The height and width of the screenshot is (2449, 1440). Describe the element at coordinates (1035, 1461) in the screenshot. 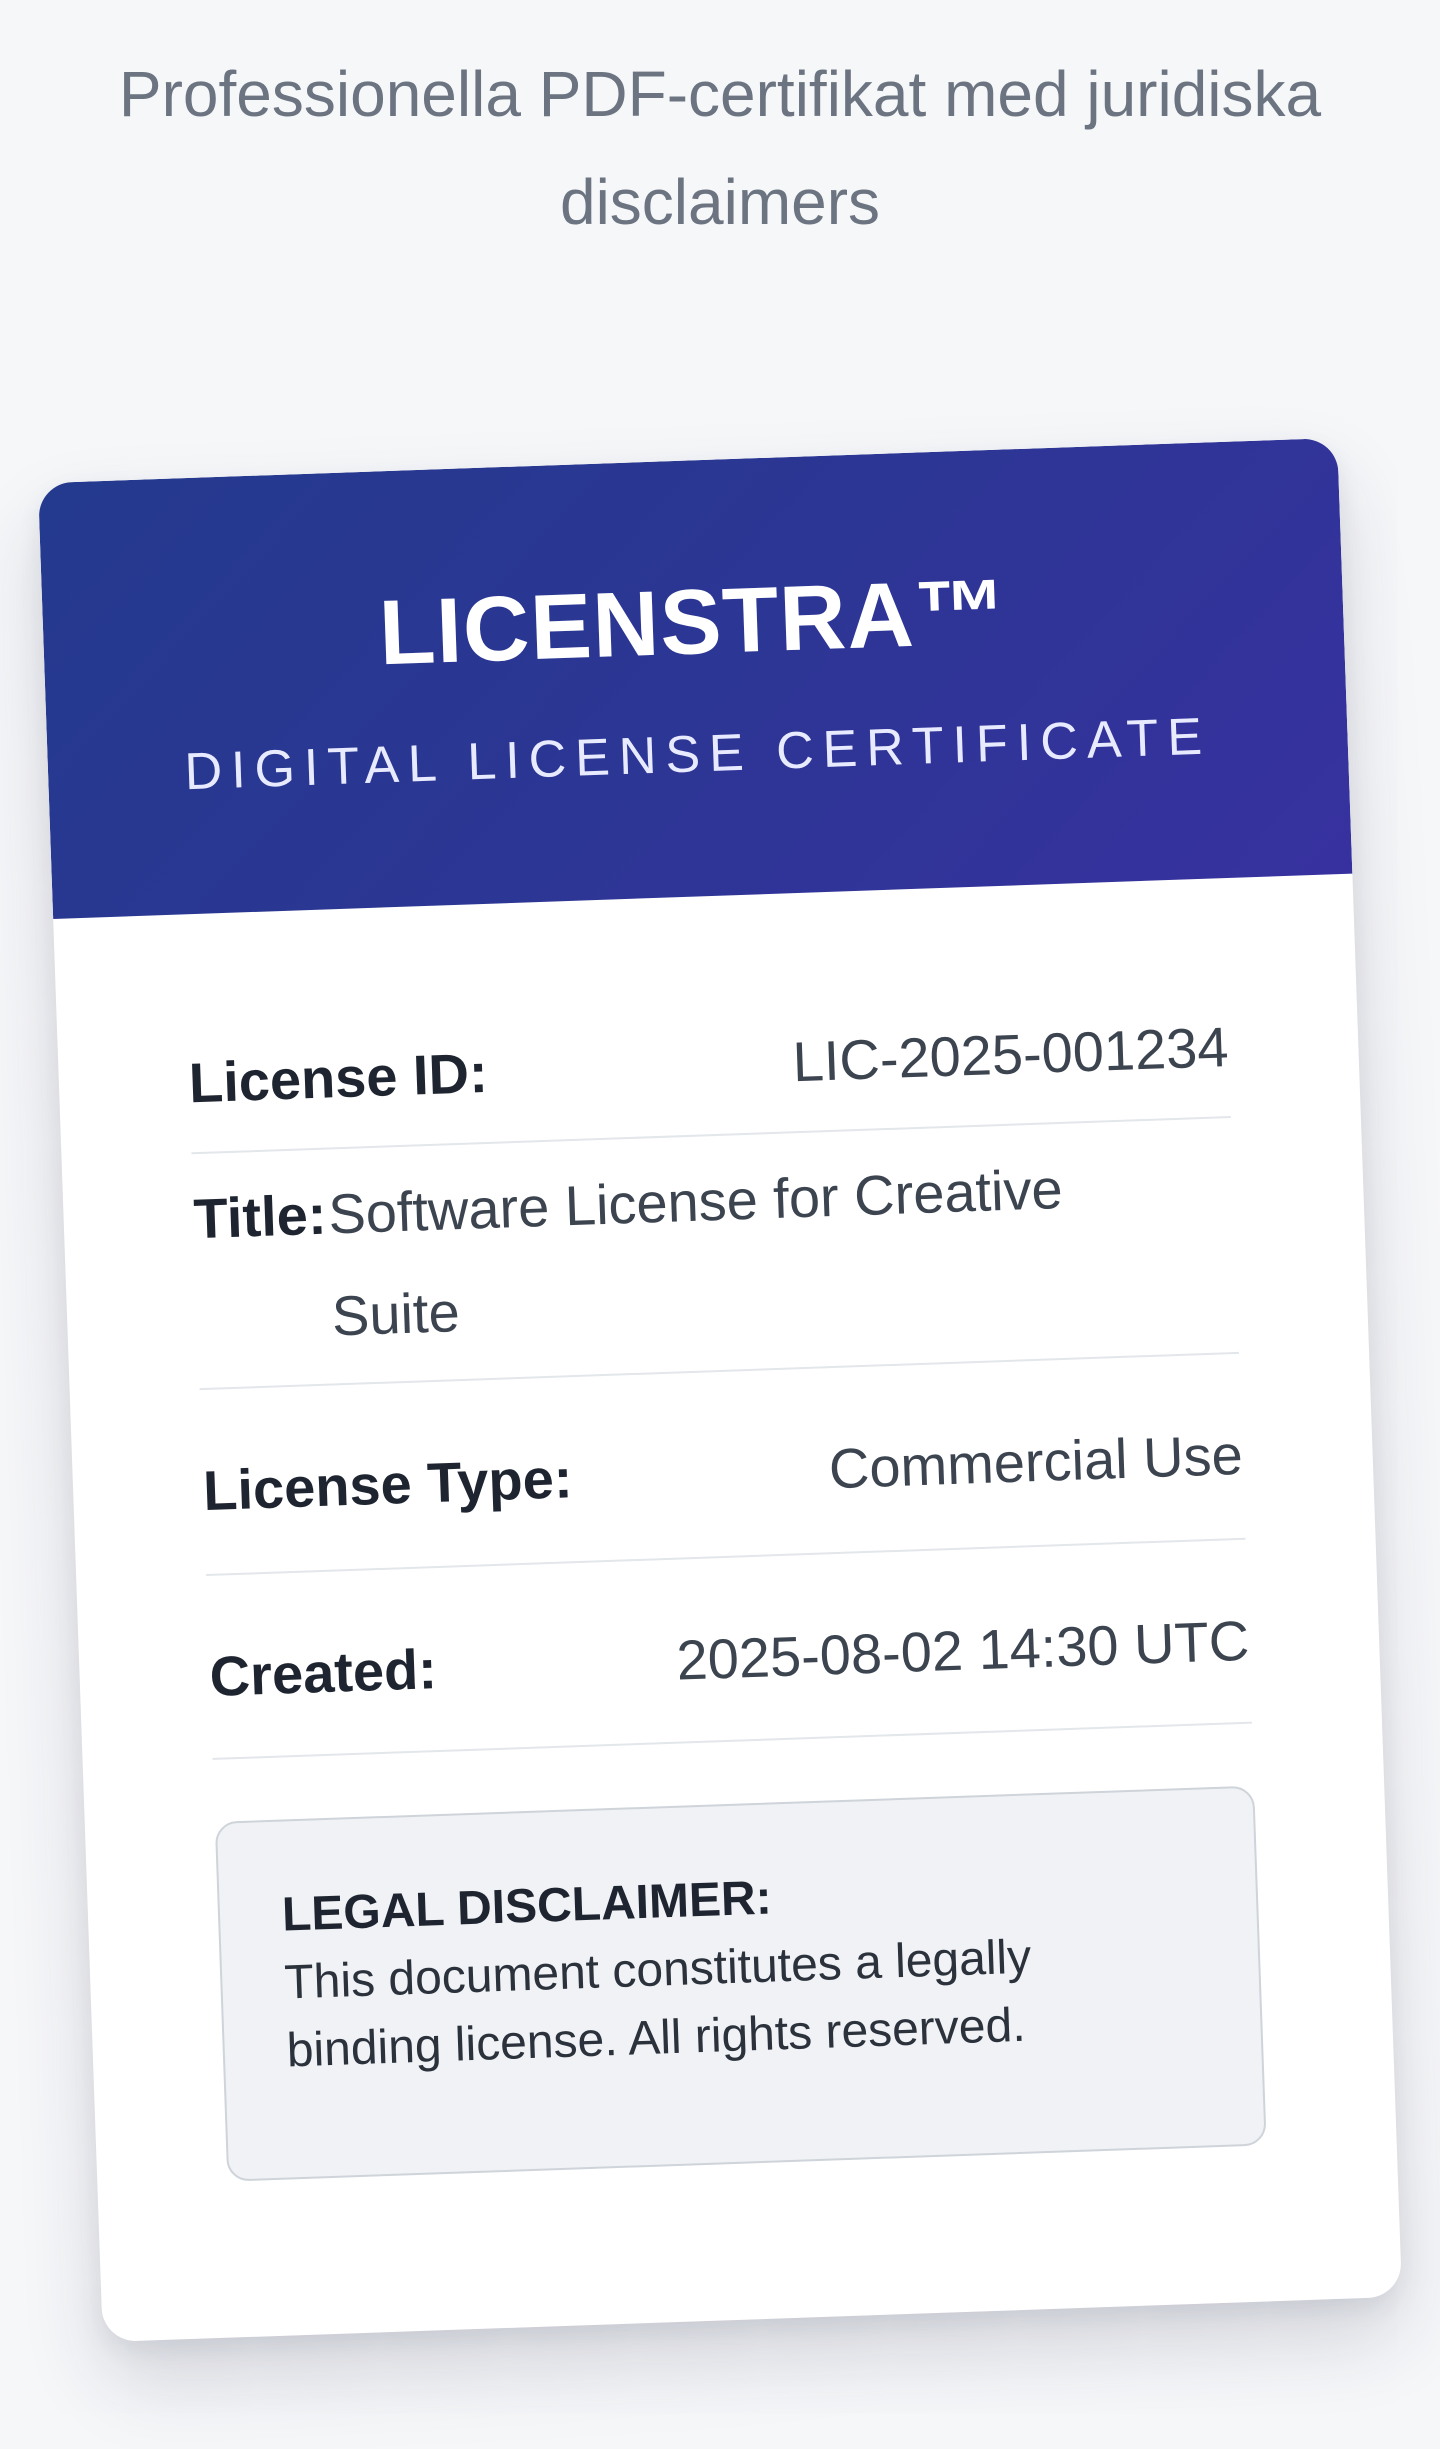

I see `field-value: Commercial Use` at that location.